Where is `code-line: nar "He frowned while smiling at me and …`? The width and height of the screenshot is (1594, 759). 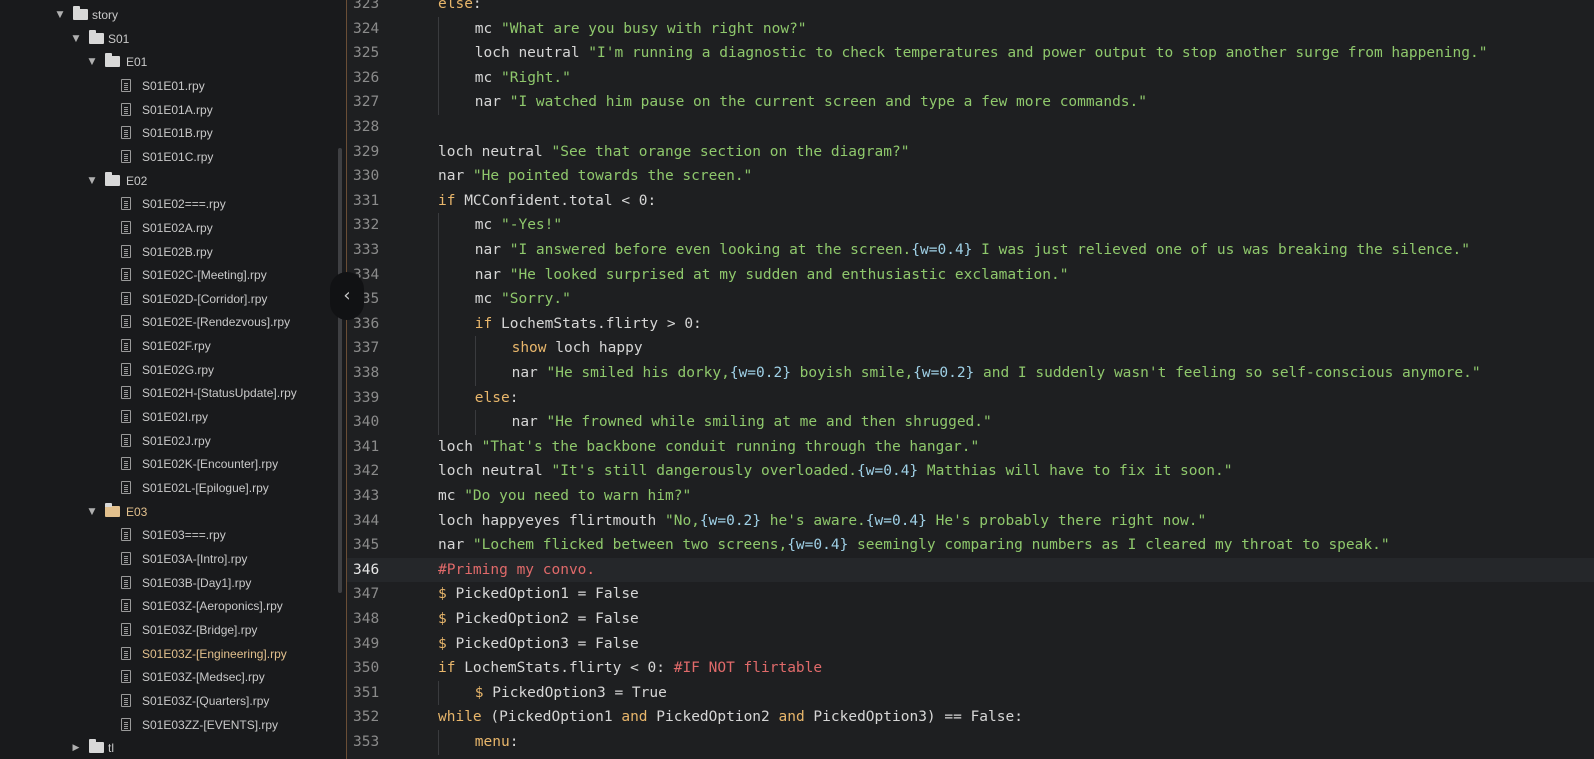
code-line: nar "He frowned while smiling at me and … is located at coordinates (998, 422).